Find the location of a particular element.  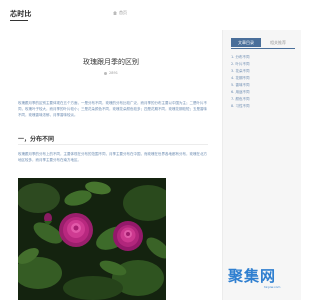

author-icon is located at coordinates (106, 73).